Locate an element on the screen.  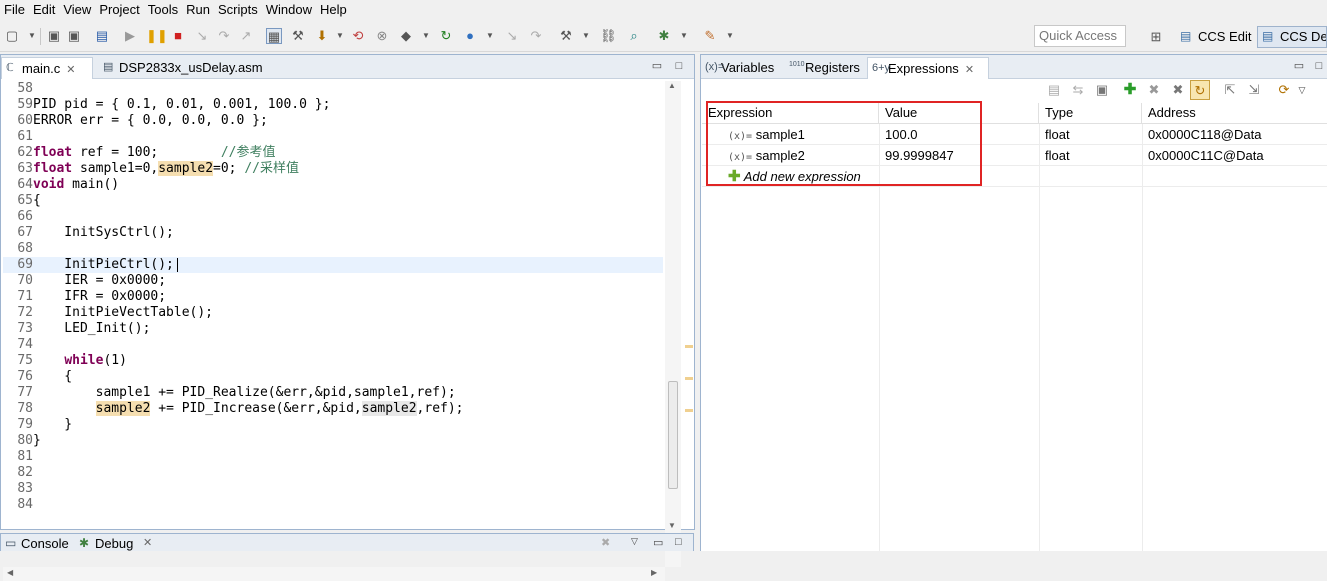
tab-dsp2833x-usdelay-asm: ▤ DSP2833x_usDelay.asm is located at coordinates (189, 68).